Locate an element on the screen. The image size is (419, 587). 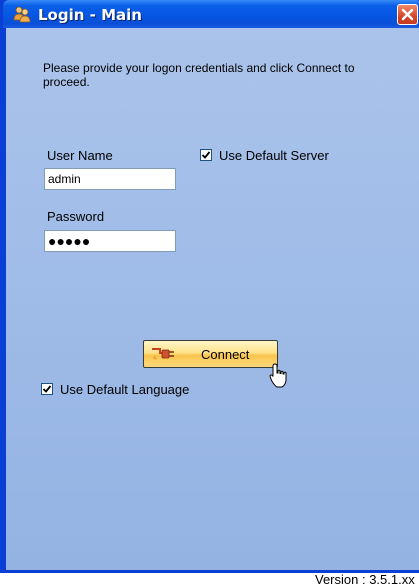
default-language-checkbox is located at coordinates (47, 389).